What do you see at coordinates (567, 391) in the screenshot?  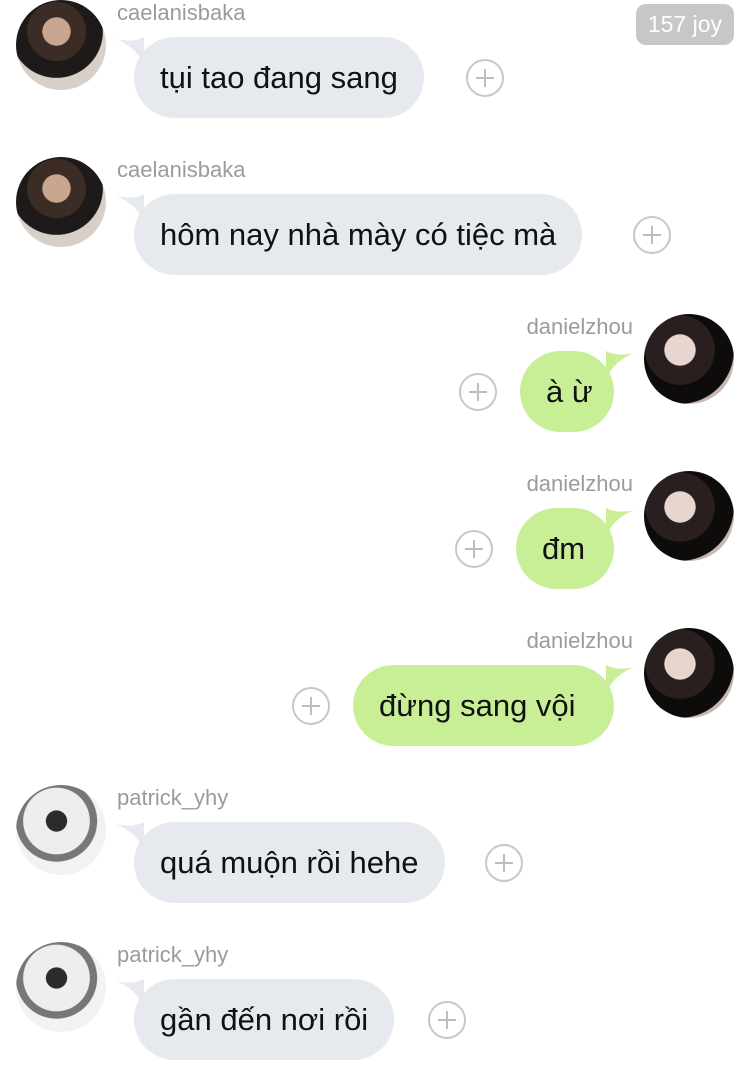 I see `message-bubble: à ừ` at bounding box center [567, 391].